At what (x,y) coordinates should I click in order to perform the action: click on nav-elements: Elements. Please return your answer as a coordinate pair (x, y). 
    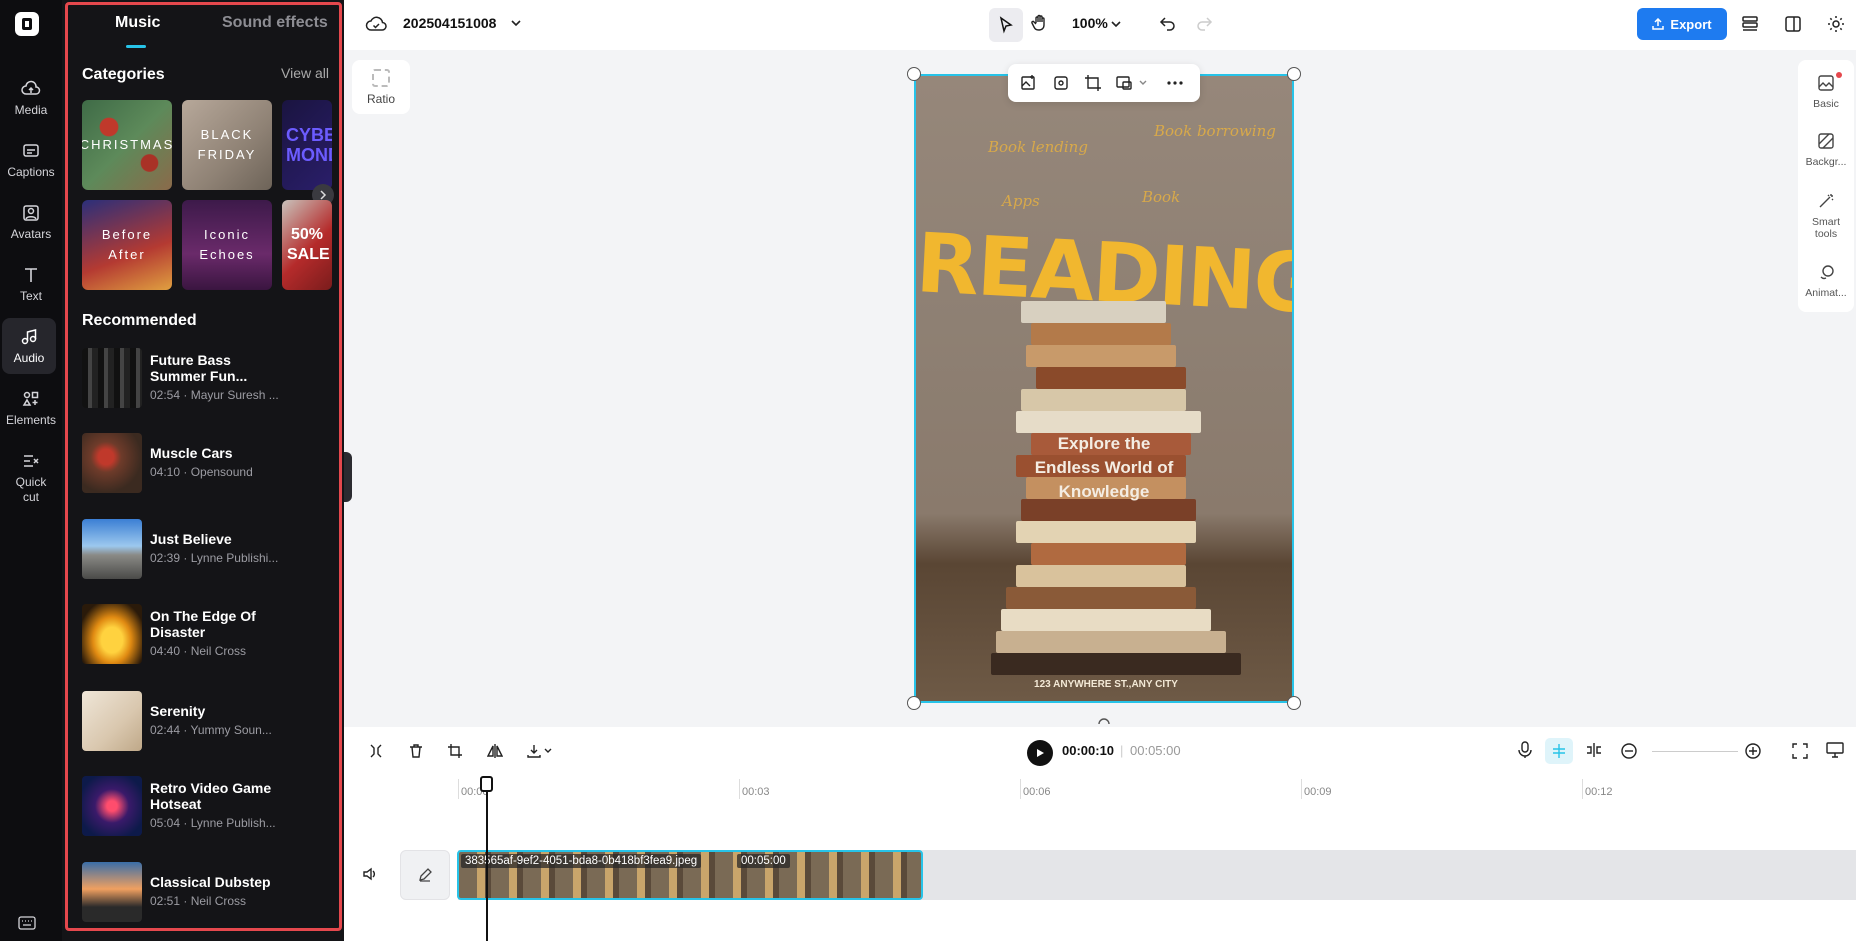
    Looking at the image, I should click on (31, 408).